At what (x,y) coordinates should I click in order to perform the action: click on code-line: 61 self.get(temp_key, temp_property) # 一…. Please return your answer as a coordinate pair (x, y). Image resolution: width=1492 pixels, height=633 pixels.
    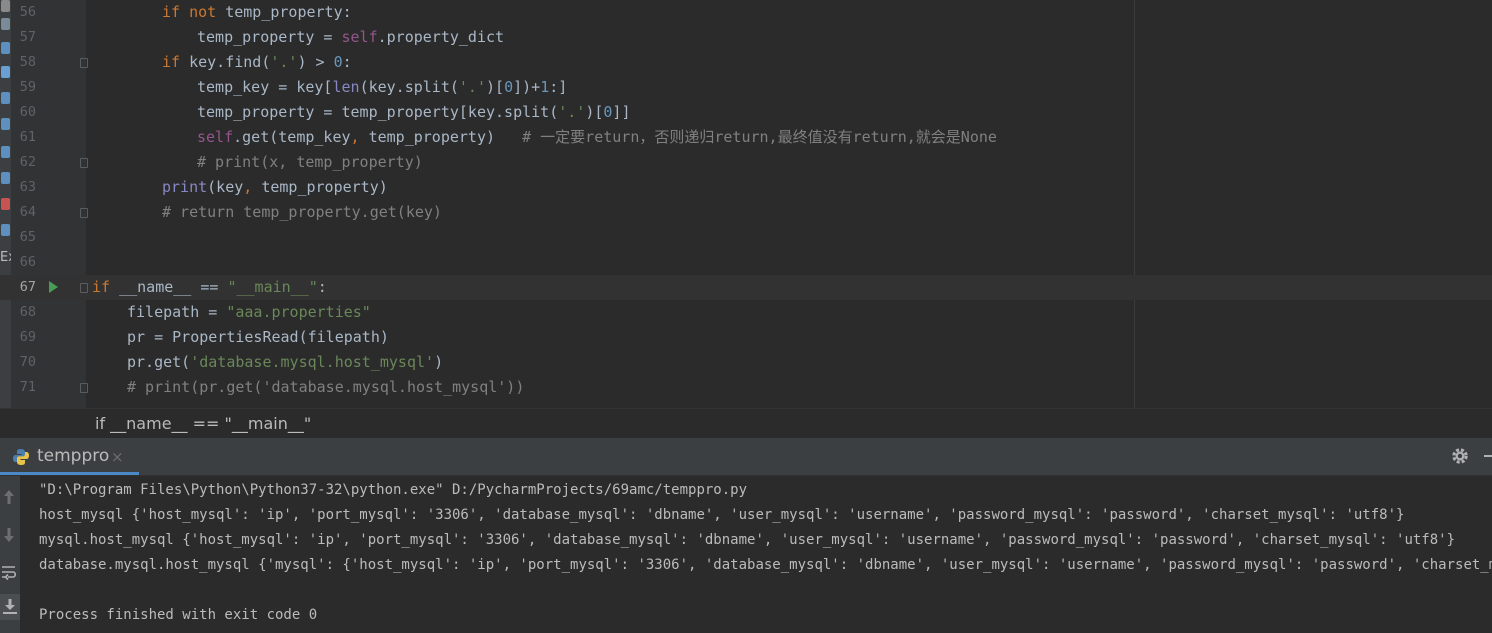
    Looking at the image, I should click on (746, 137).